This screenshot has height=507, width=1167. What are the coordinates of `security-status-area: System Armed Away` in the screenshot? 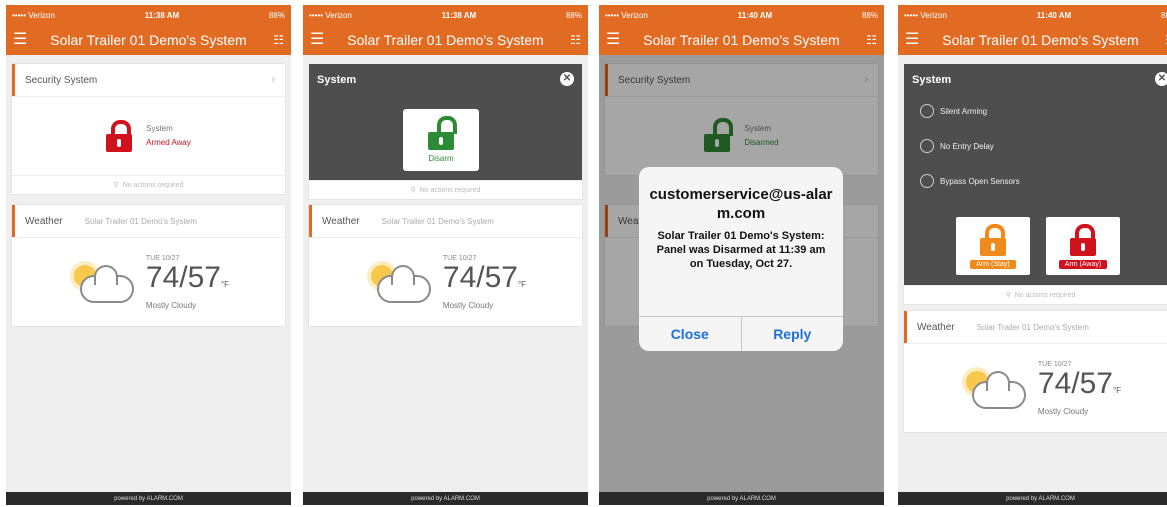 It's located at (148, 135).